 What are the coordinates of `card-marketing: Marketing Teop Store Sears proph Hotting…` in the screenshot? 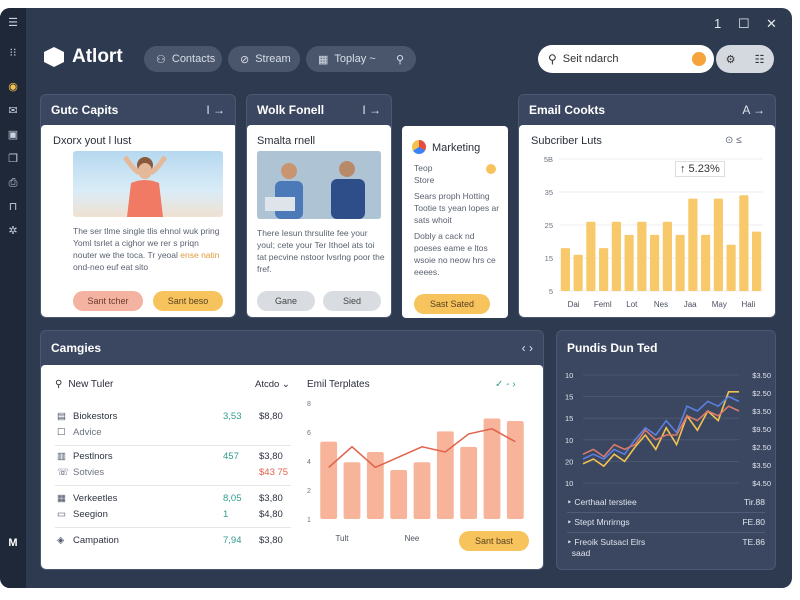 It's located at (455, 222).